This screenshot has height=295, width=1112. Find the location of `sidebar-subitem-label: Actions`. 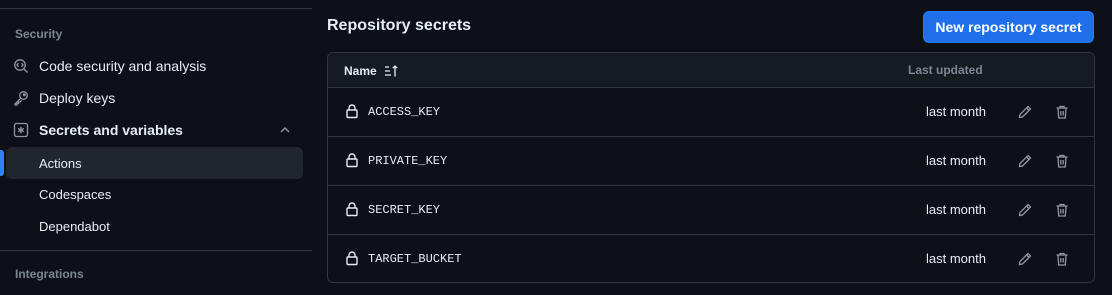

sidebar-subitem-label: Actions is located at coordinates (60, 163).